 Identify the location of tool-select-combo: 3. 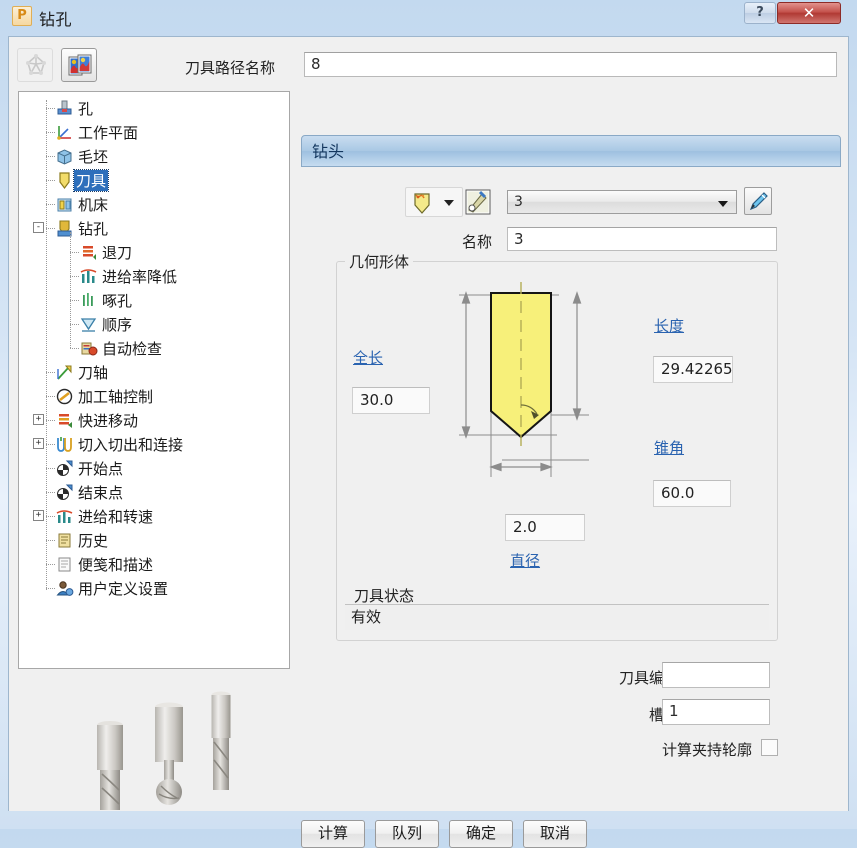
(622, 202).